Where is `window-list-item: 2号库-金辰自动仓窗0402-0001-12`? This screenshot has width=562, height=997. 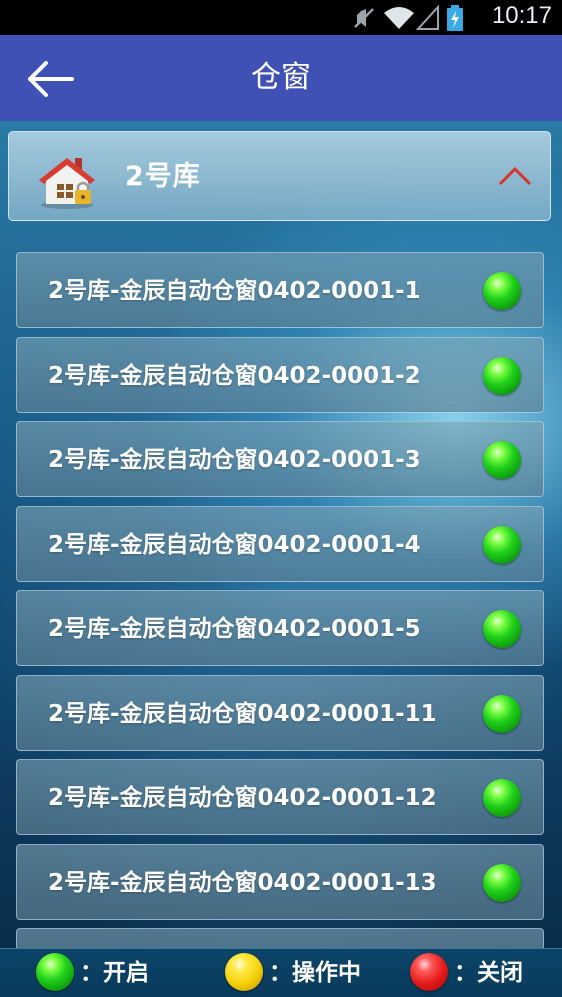 window-list-item: 2号库-金辰自动仓窗0402-0001-12 is located at coordinates (280, 797).